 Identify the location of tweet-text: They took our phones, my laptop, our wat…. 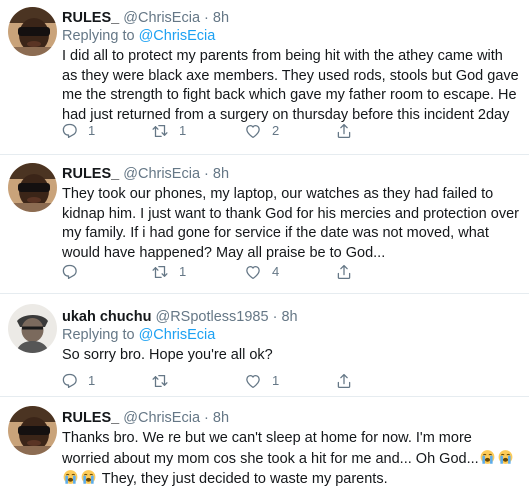
(290, 223).